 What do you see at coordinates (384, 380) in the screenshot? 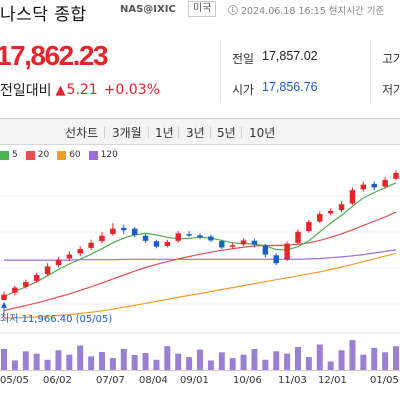
I see `x-tick-label: 01/05` at bounding box center [384, 380].